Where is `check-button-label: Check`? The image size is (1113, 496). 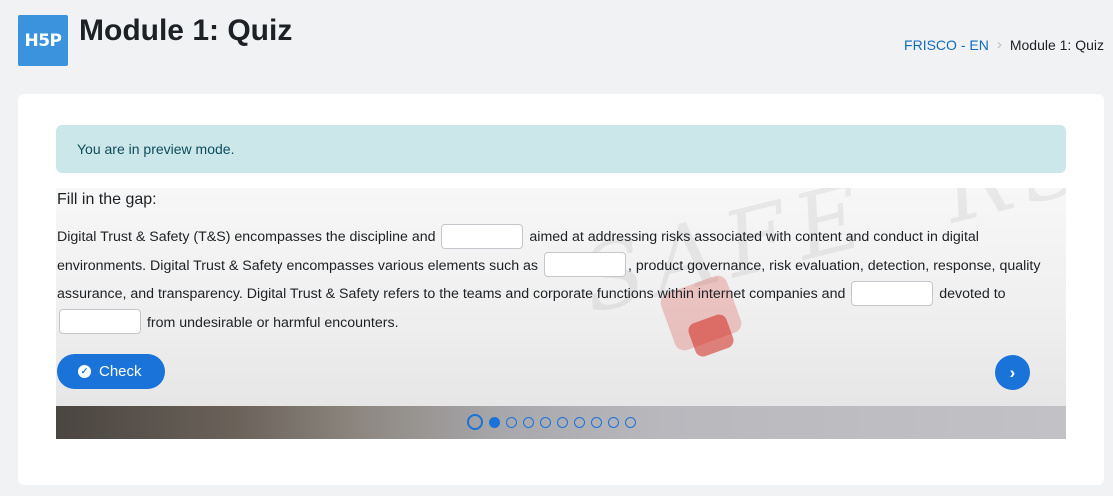
check-button-label: Check is located at coordinates (120, 371).